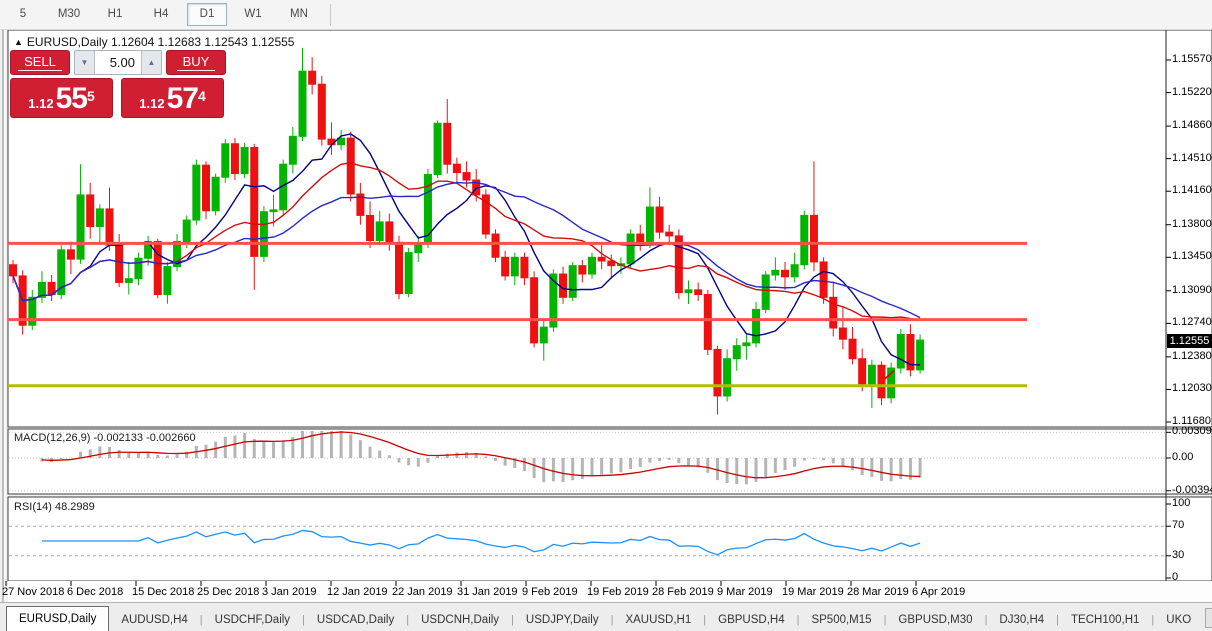 Image resolution: width=1212 pixels, height=631 pixels. I want to click on macd-indicator-label: MACD(12,26,9) -0.002133 -0.002660, so click(105, 438).